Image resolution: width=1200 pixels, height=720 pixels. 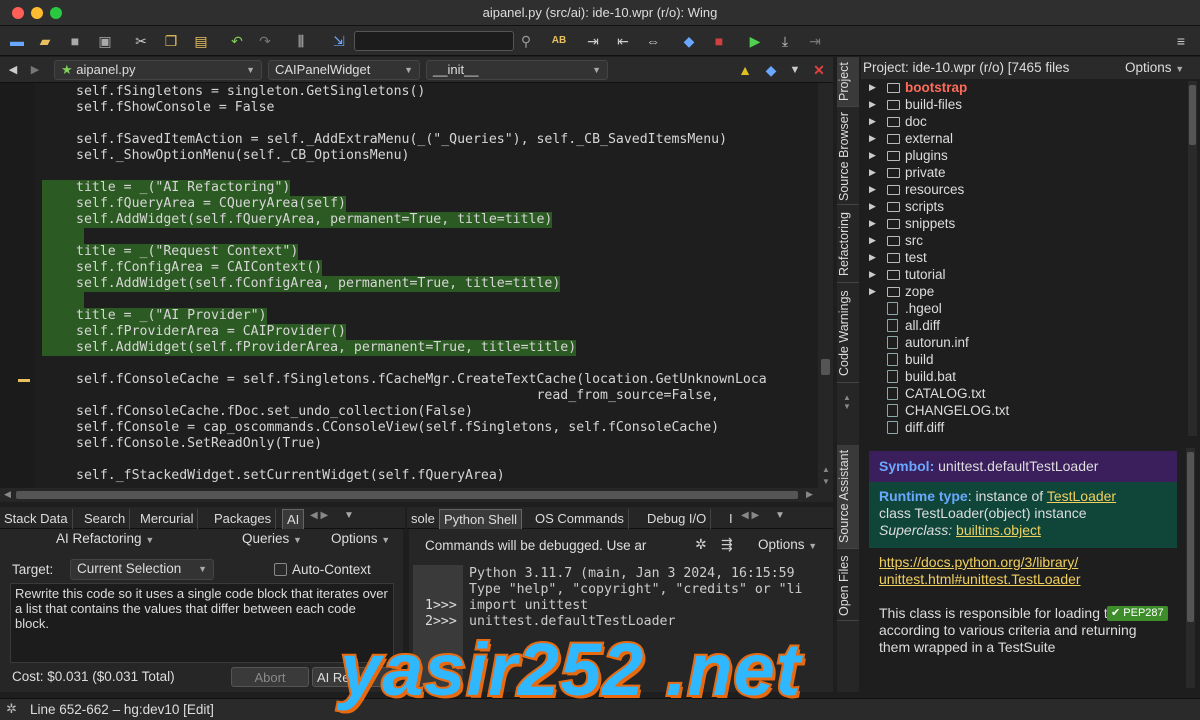 What do you see at coordinates (105, 41) in the screenshot?
I see `save-all-icon: ▣` at bounding box center [105, 41].